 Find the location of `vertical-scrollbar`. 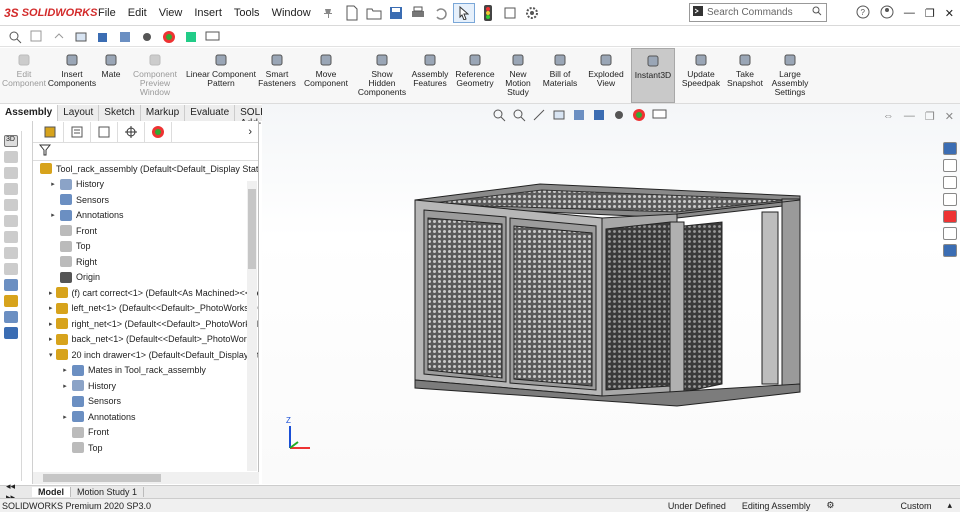

vertical-scrollbar is located at coordinates (252, 326).